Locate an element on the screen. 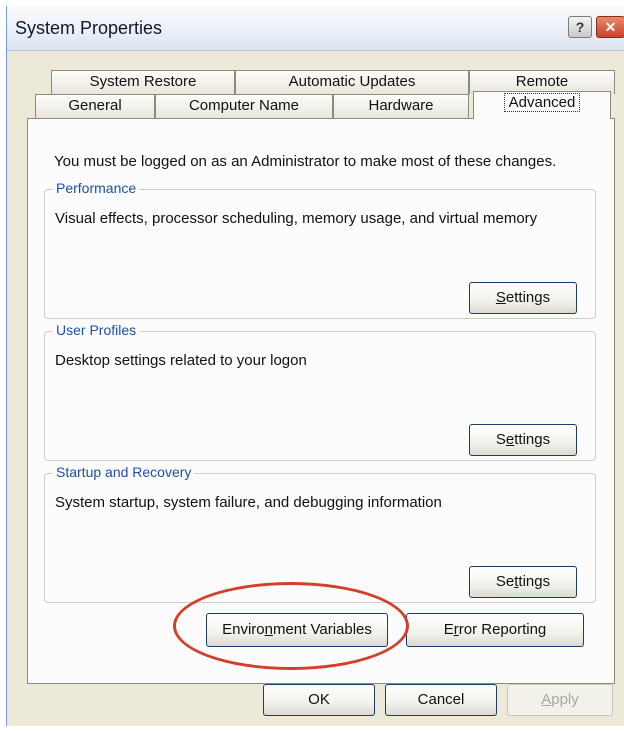  user-profiles-description: Desktop settings related to your logon is located at coordinates (181, 360).